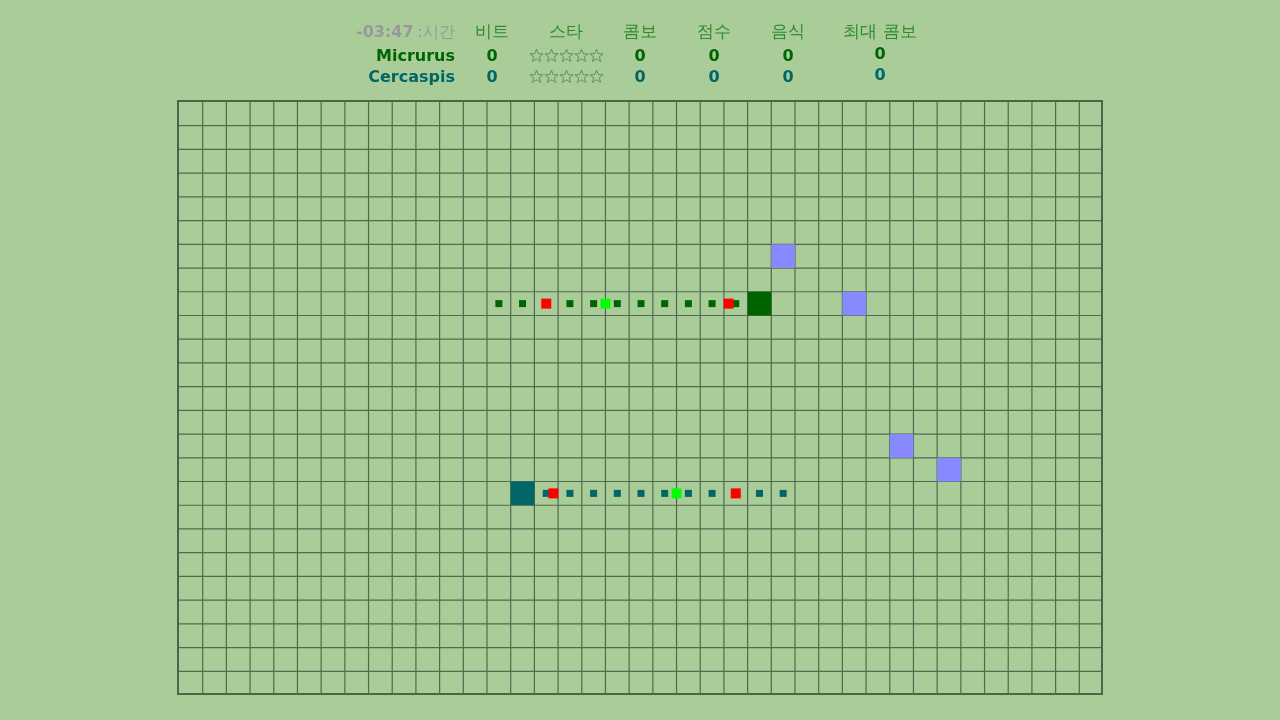  I want to click on column-header: 점수, so click(714, 32).